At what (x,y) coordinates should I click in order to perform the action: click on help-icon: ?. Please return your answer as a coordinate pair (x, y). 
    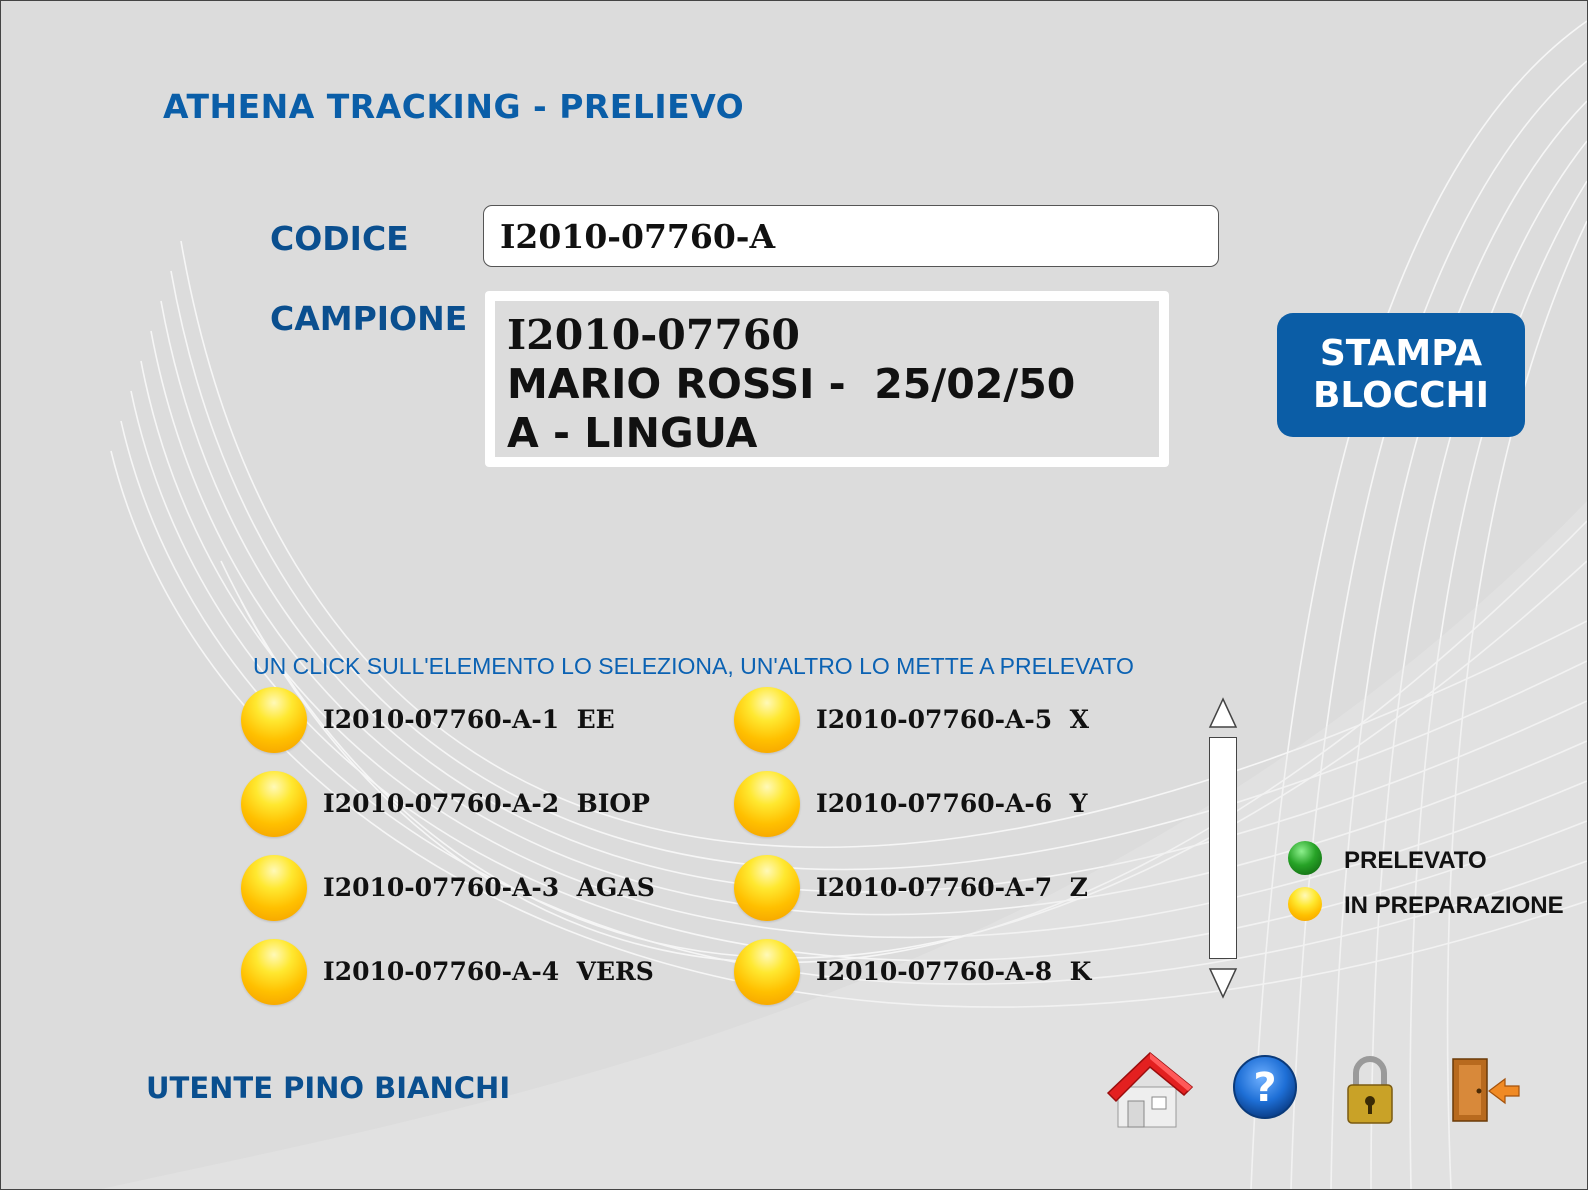
    Looking at the image, I should click on (1265, 1087).